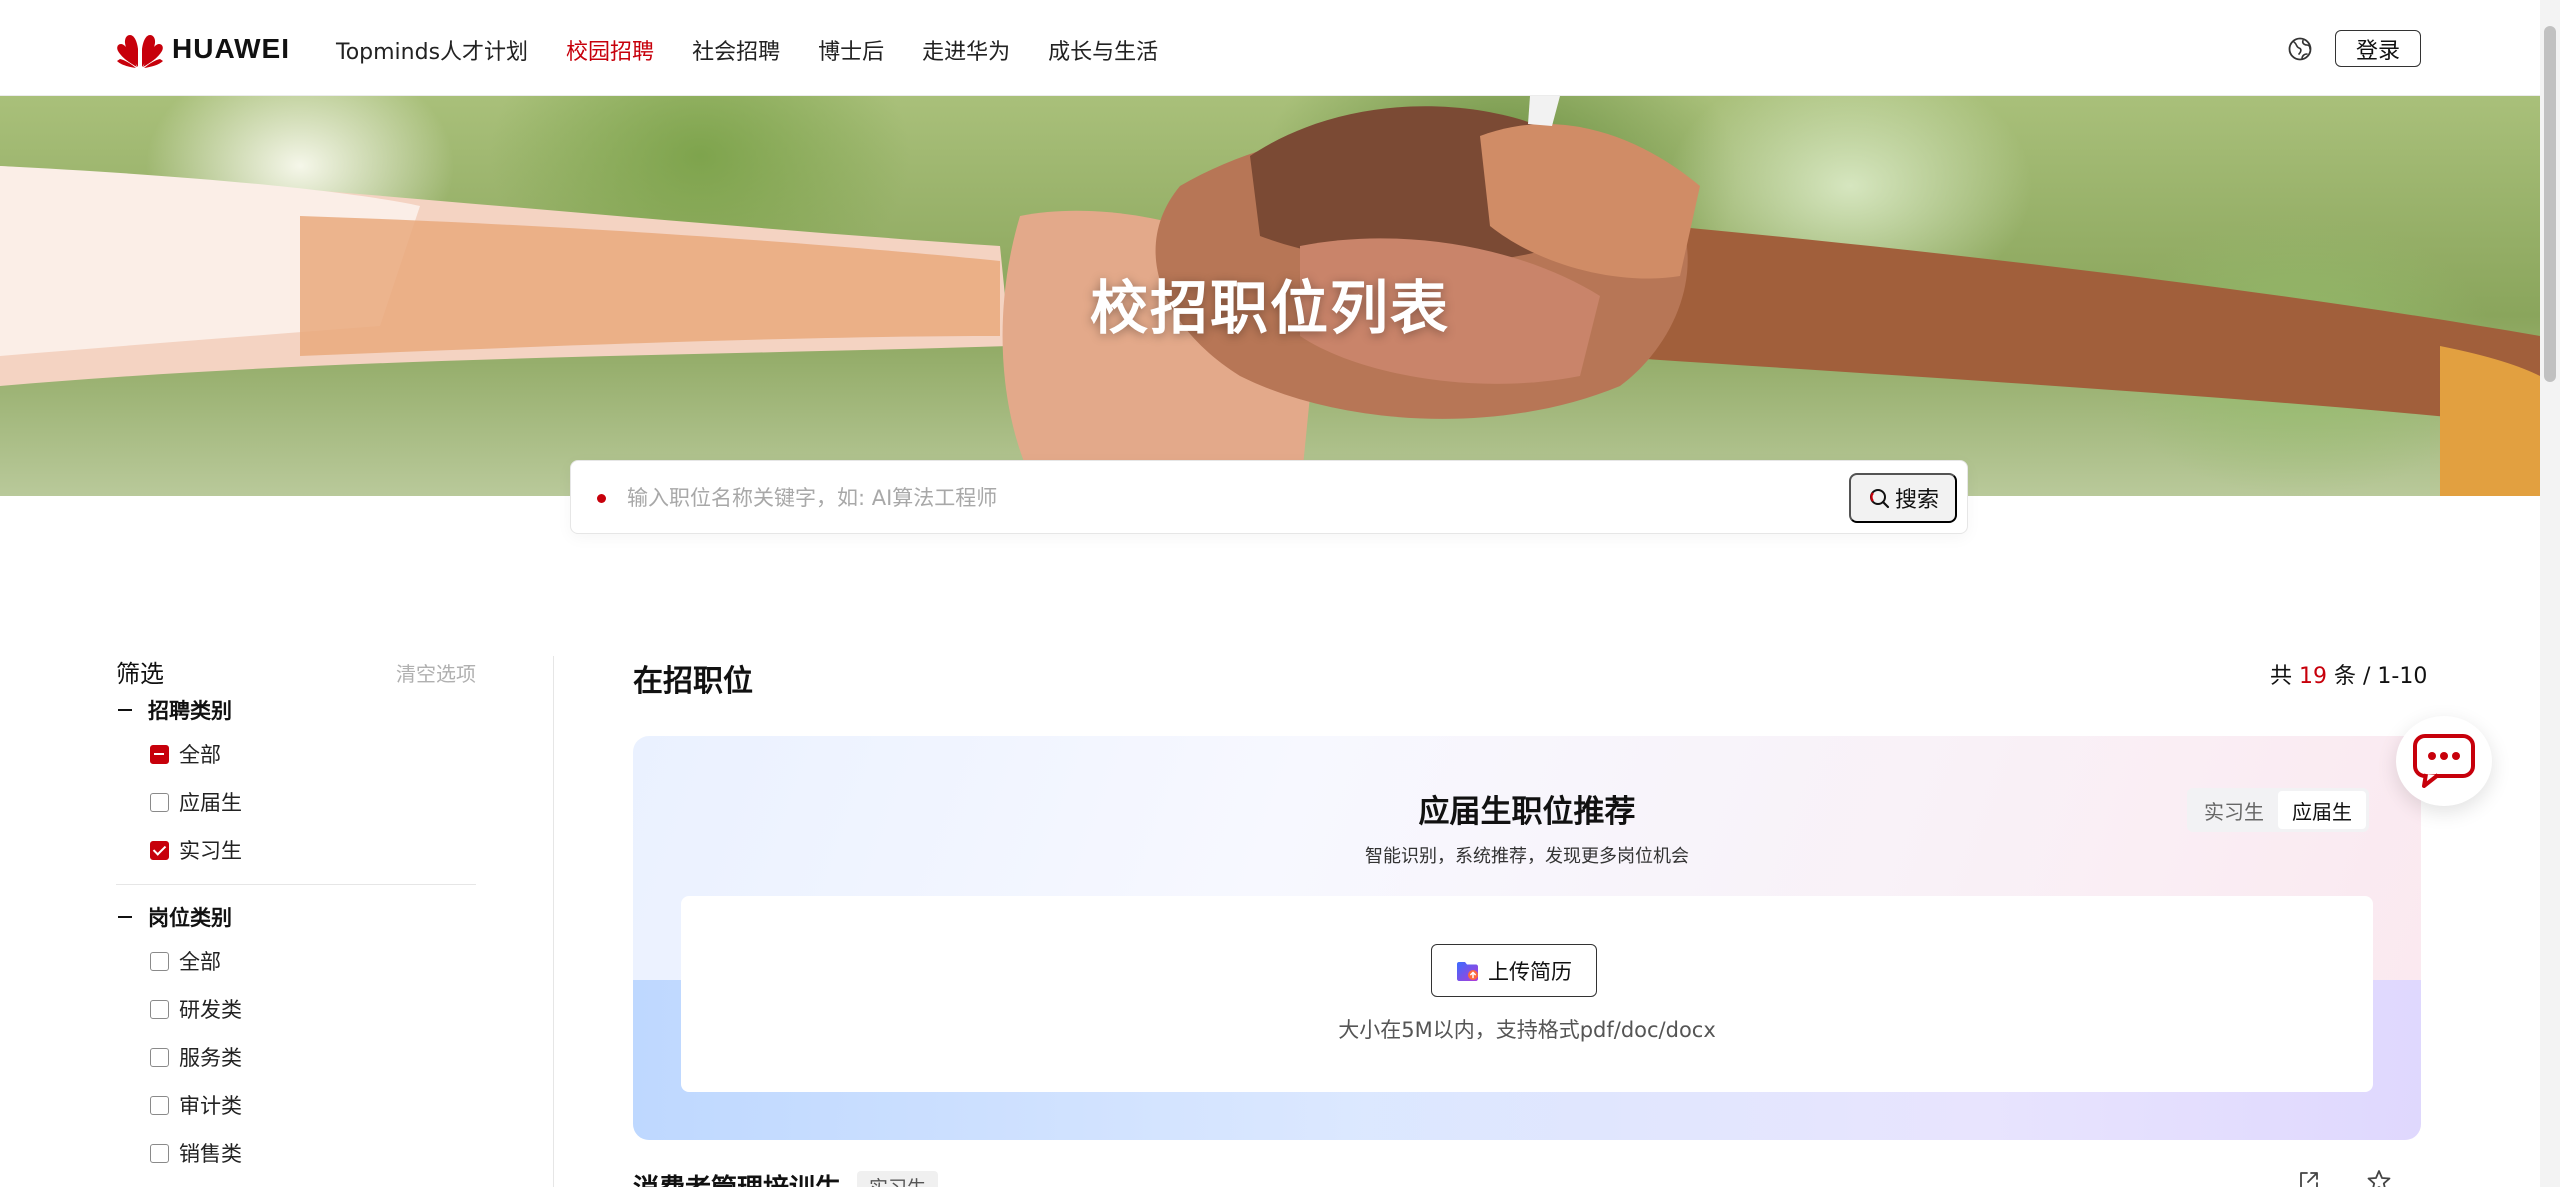  What do you see at coordinates (1527, 812) in the screenshot?
I see `recommendation-title: 应届生职位推荐` at bounding box center [1527, 812].